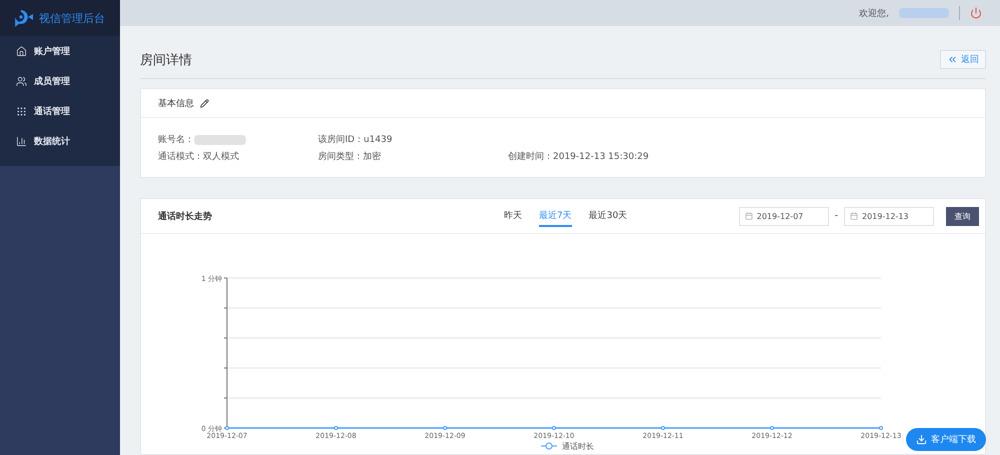 This screenshot has height=455, width=1000. Describe the element at coordinates (60, 141) in the screenshot. I see `sidebar-item: 数据统计` at that location.